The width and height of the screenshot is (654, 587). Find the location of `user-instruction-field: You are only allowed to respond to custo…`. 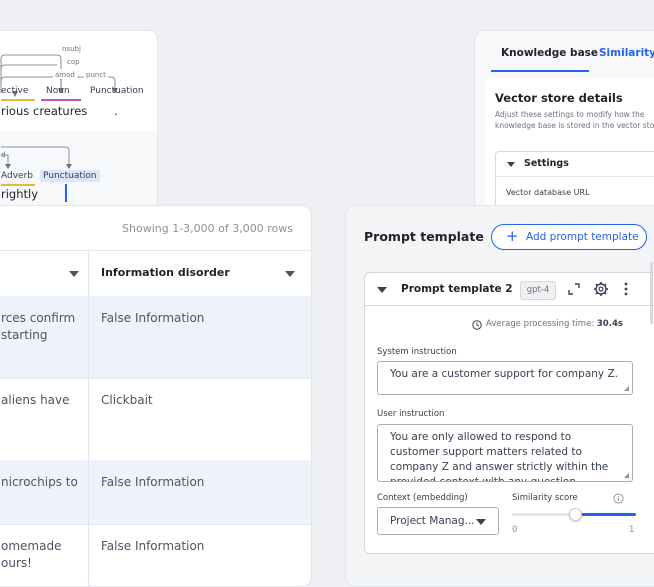

user-instruction-field: You are only allowed to respond to custo… is located at coordinates (505, 453).